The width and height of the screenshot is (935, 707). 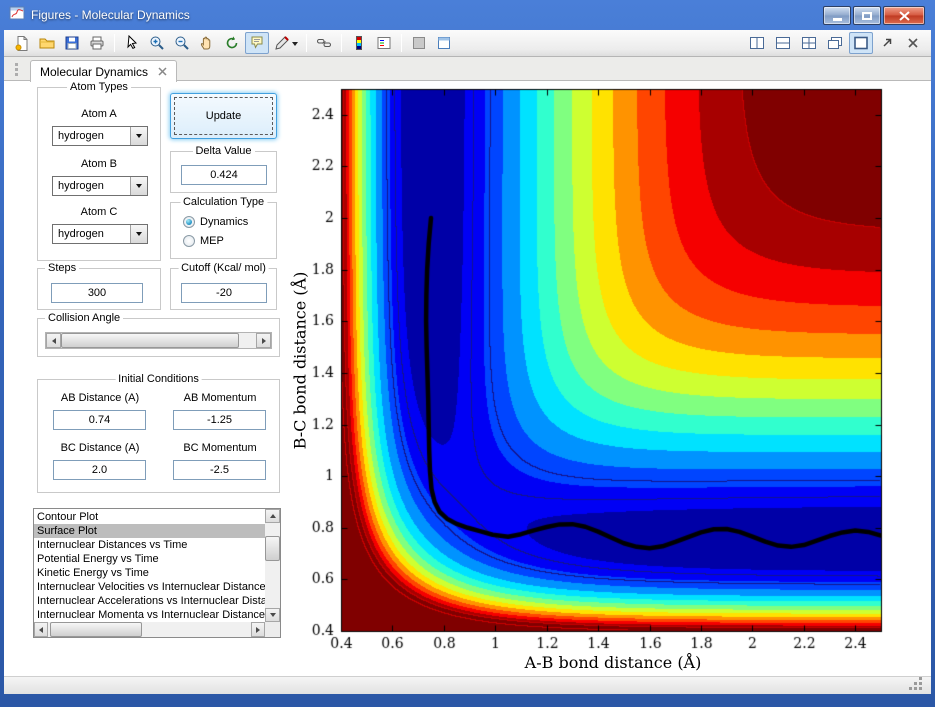 What do you see at coordinates (149, 531) in the screenshot?
I see `list-item: Surface Plot` at bounding box center [149, 531].